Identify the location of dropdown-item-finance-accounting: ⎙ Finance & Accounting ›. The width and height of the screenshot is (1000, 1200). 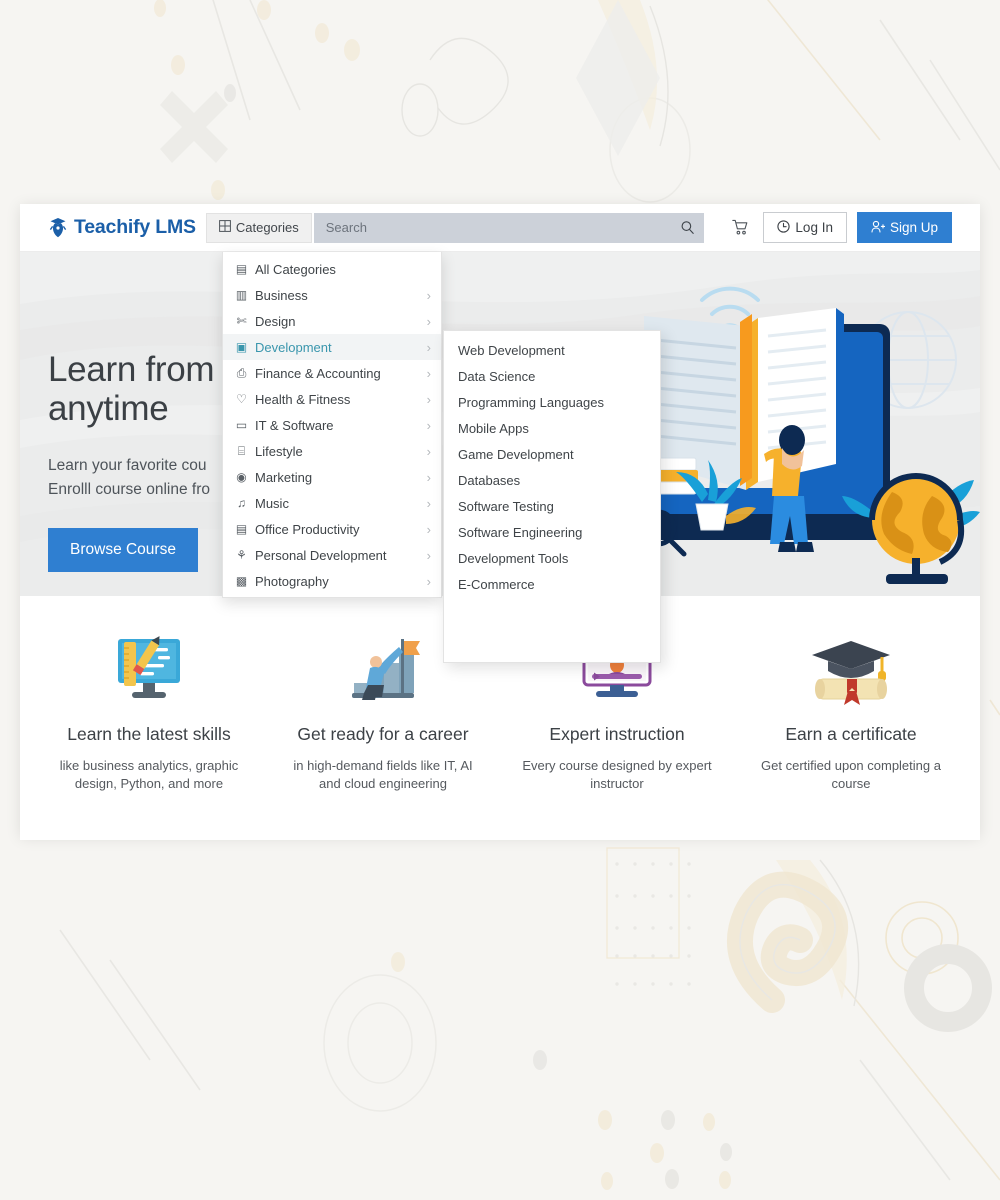
(332, 373).